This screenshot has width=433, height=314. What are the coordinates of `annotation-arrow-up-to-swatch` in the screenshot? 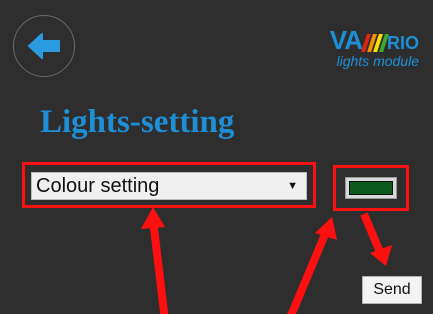 It's located at (312, 265).